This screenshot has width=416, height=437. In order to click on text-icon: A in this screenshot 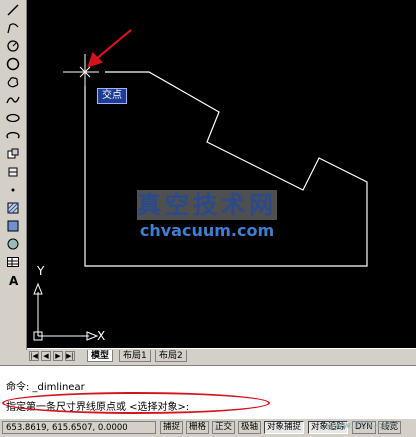, I will do `click(13, 280)`.